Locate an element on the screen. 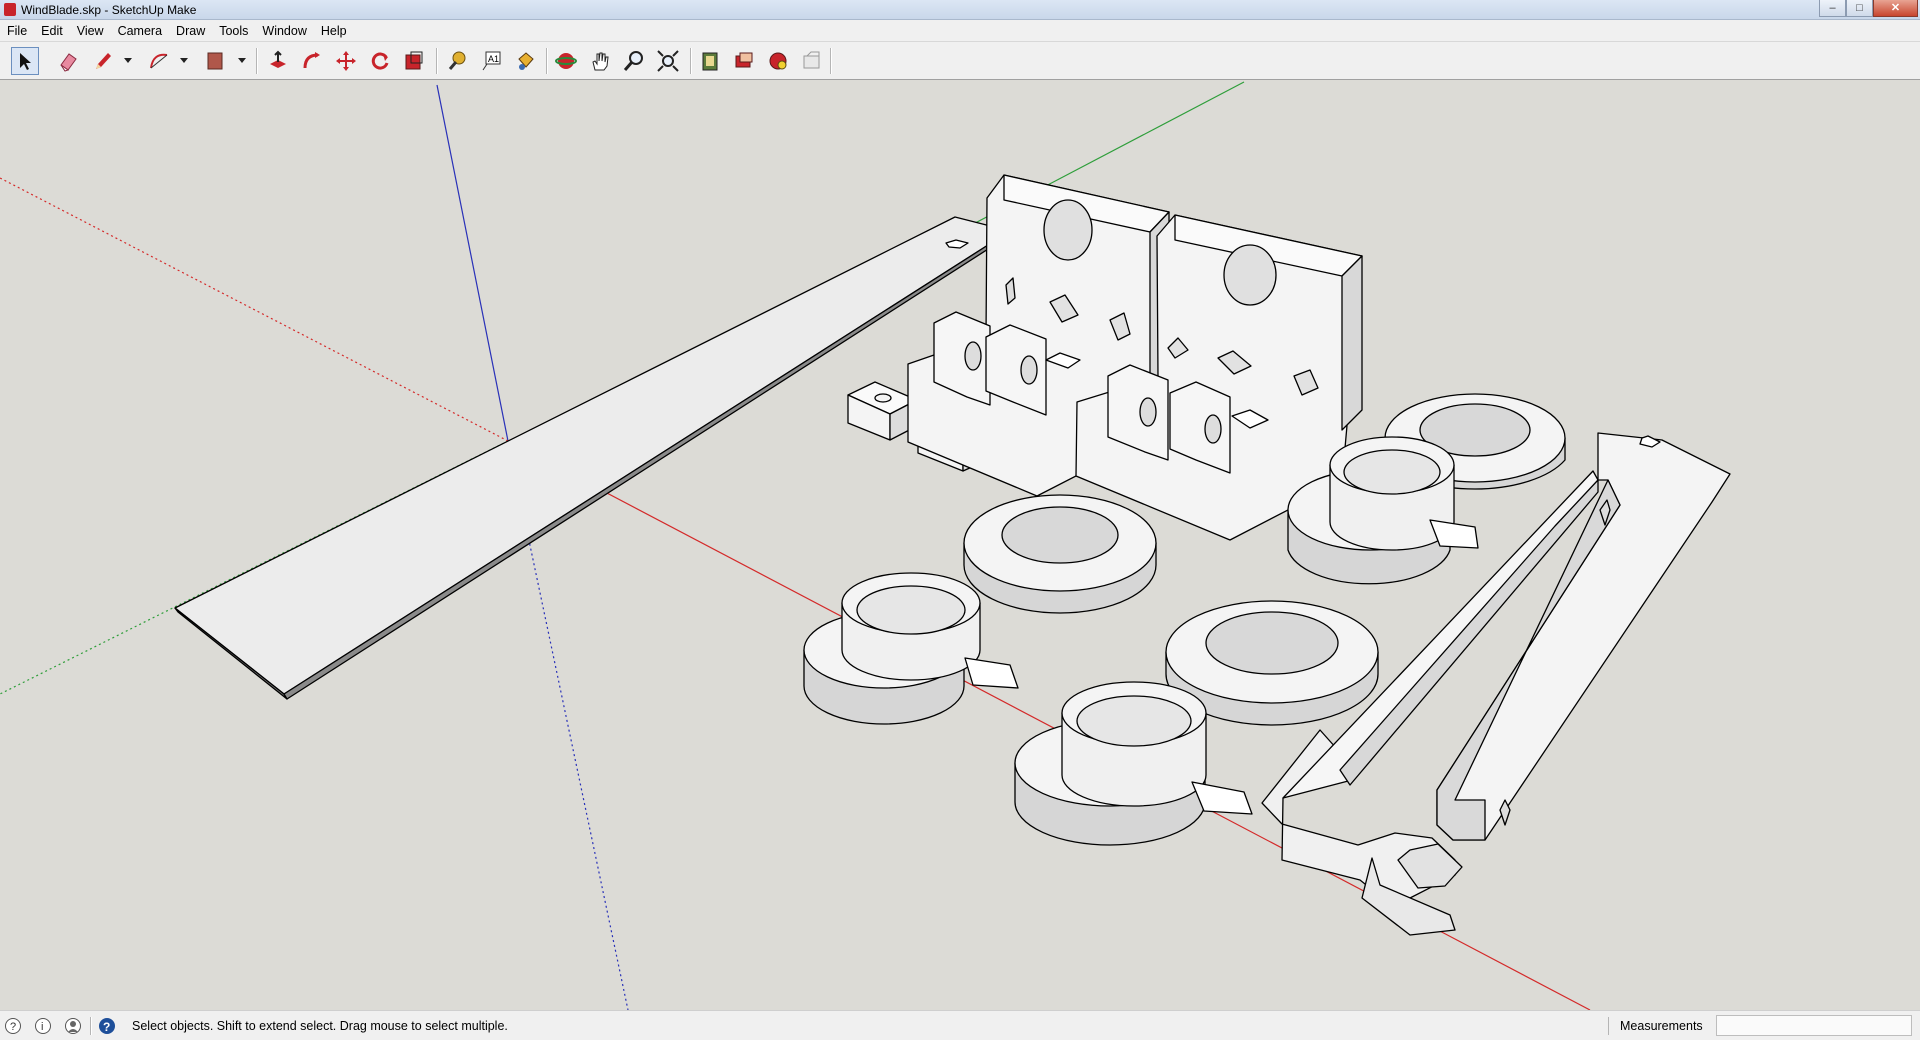  text-tool-button: A1 is located at coordinates (491, 61).